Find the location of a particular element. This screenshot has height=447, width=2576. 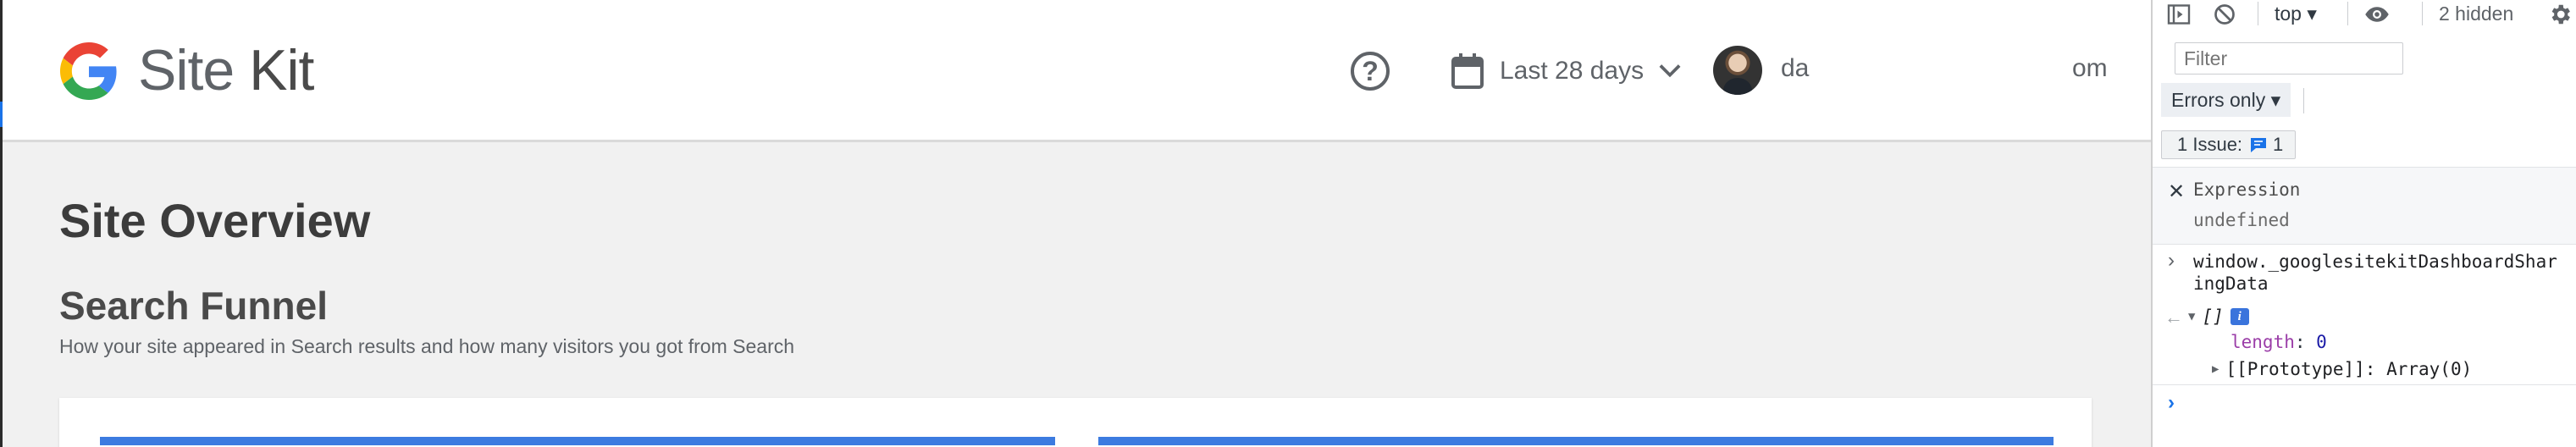

funnel-bar-left is located at coordinates (577, 441).